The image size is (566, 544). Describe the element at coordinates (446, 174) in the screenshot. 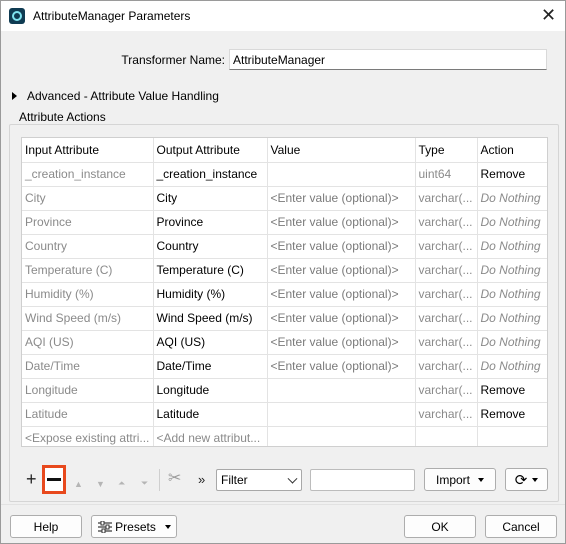

I see `type-cell: uint64` at that location.